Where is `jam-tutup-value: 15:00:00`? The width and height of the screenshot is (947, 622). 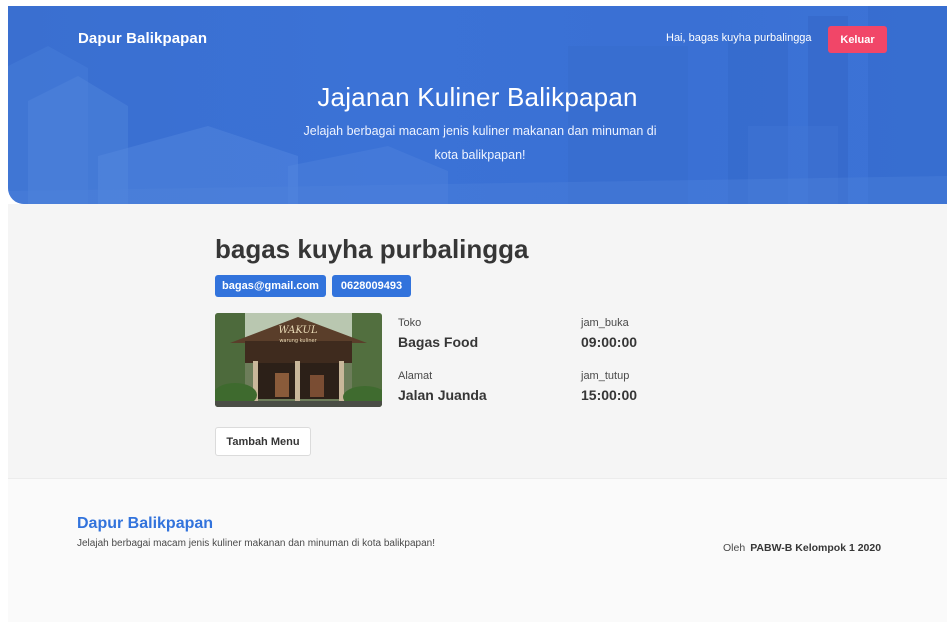
jam-tutup-value: 15:00:00 is located at coordinates (609, 395).